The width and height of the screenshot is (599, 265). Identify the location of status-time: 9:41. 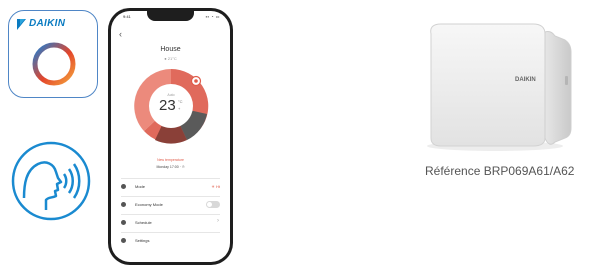
(127, 16).